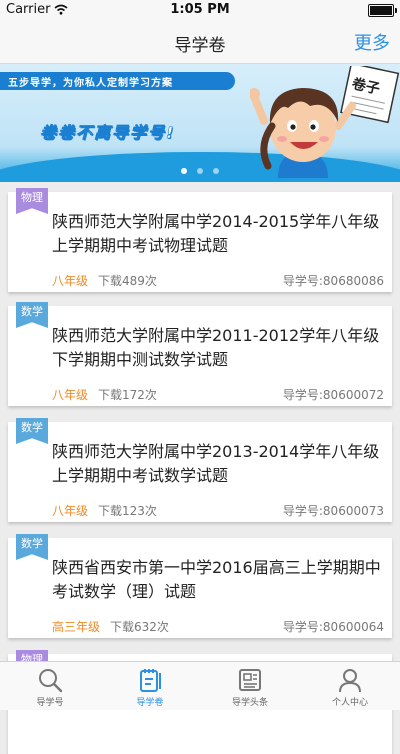  Describe the element at coordinates (333, 627) in the screenshot. I see `guide-number: 导学号:80600064` at that location.